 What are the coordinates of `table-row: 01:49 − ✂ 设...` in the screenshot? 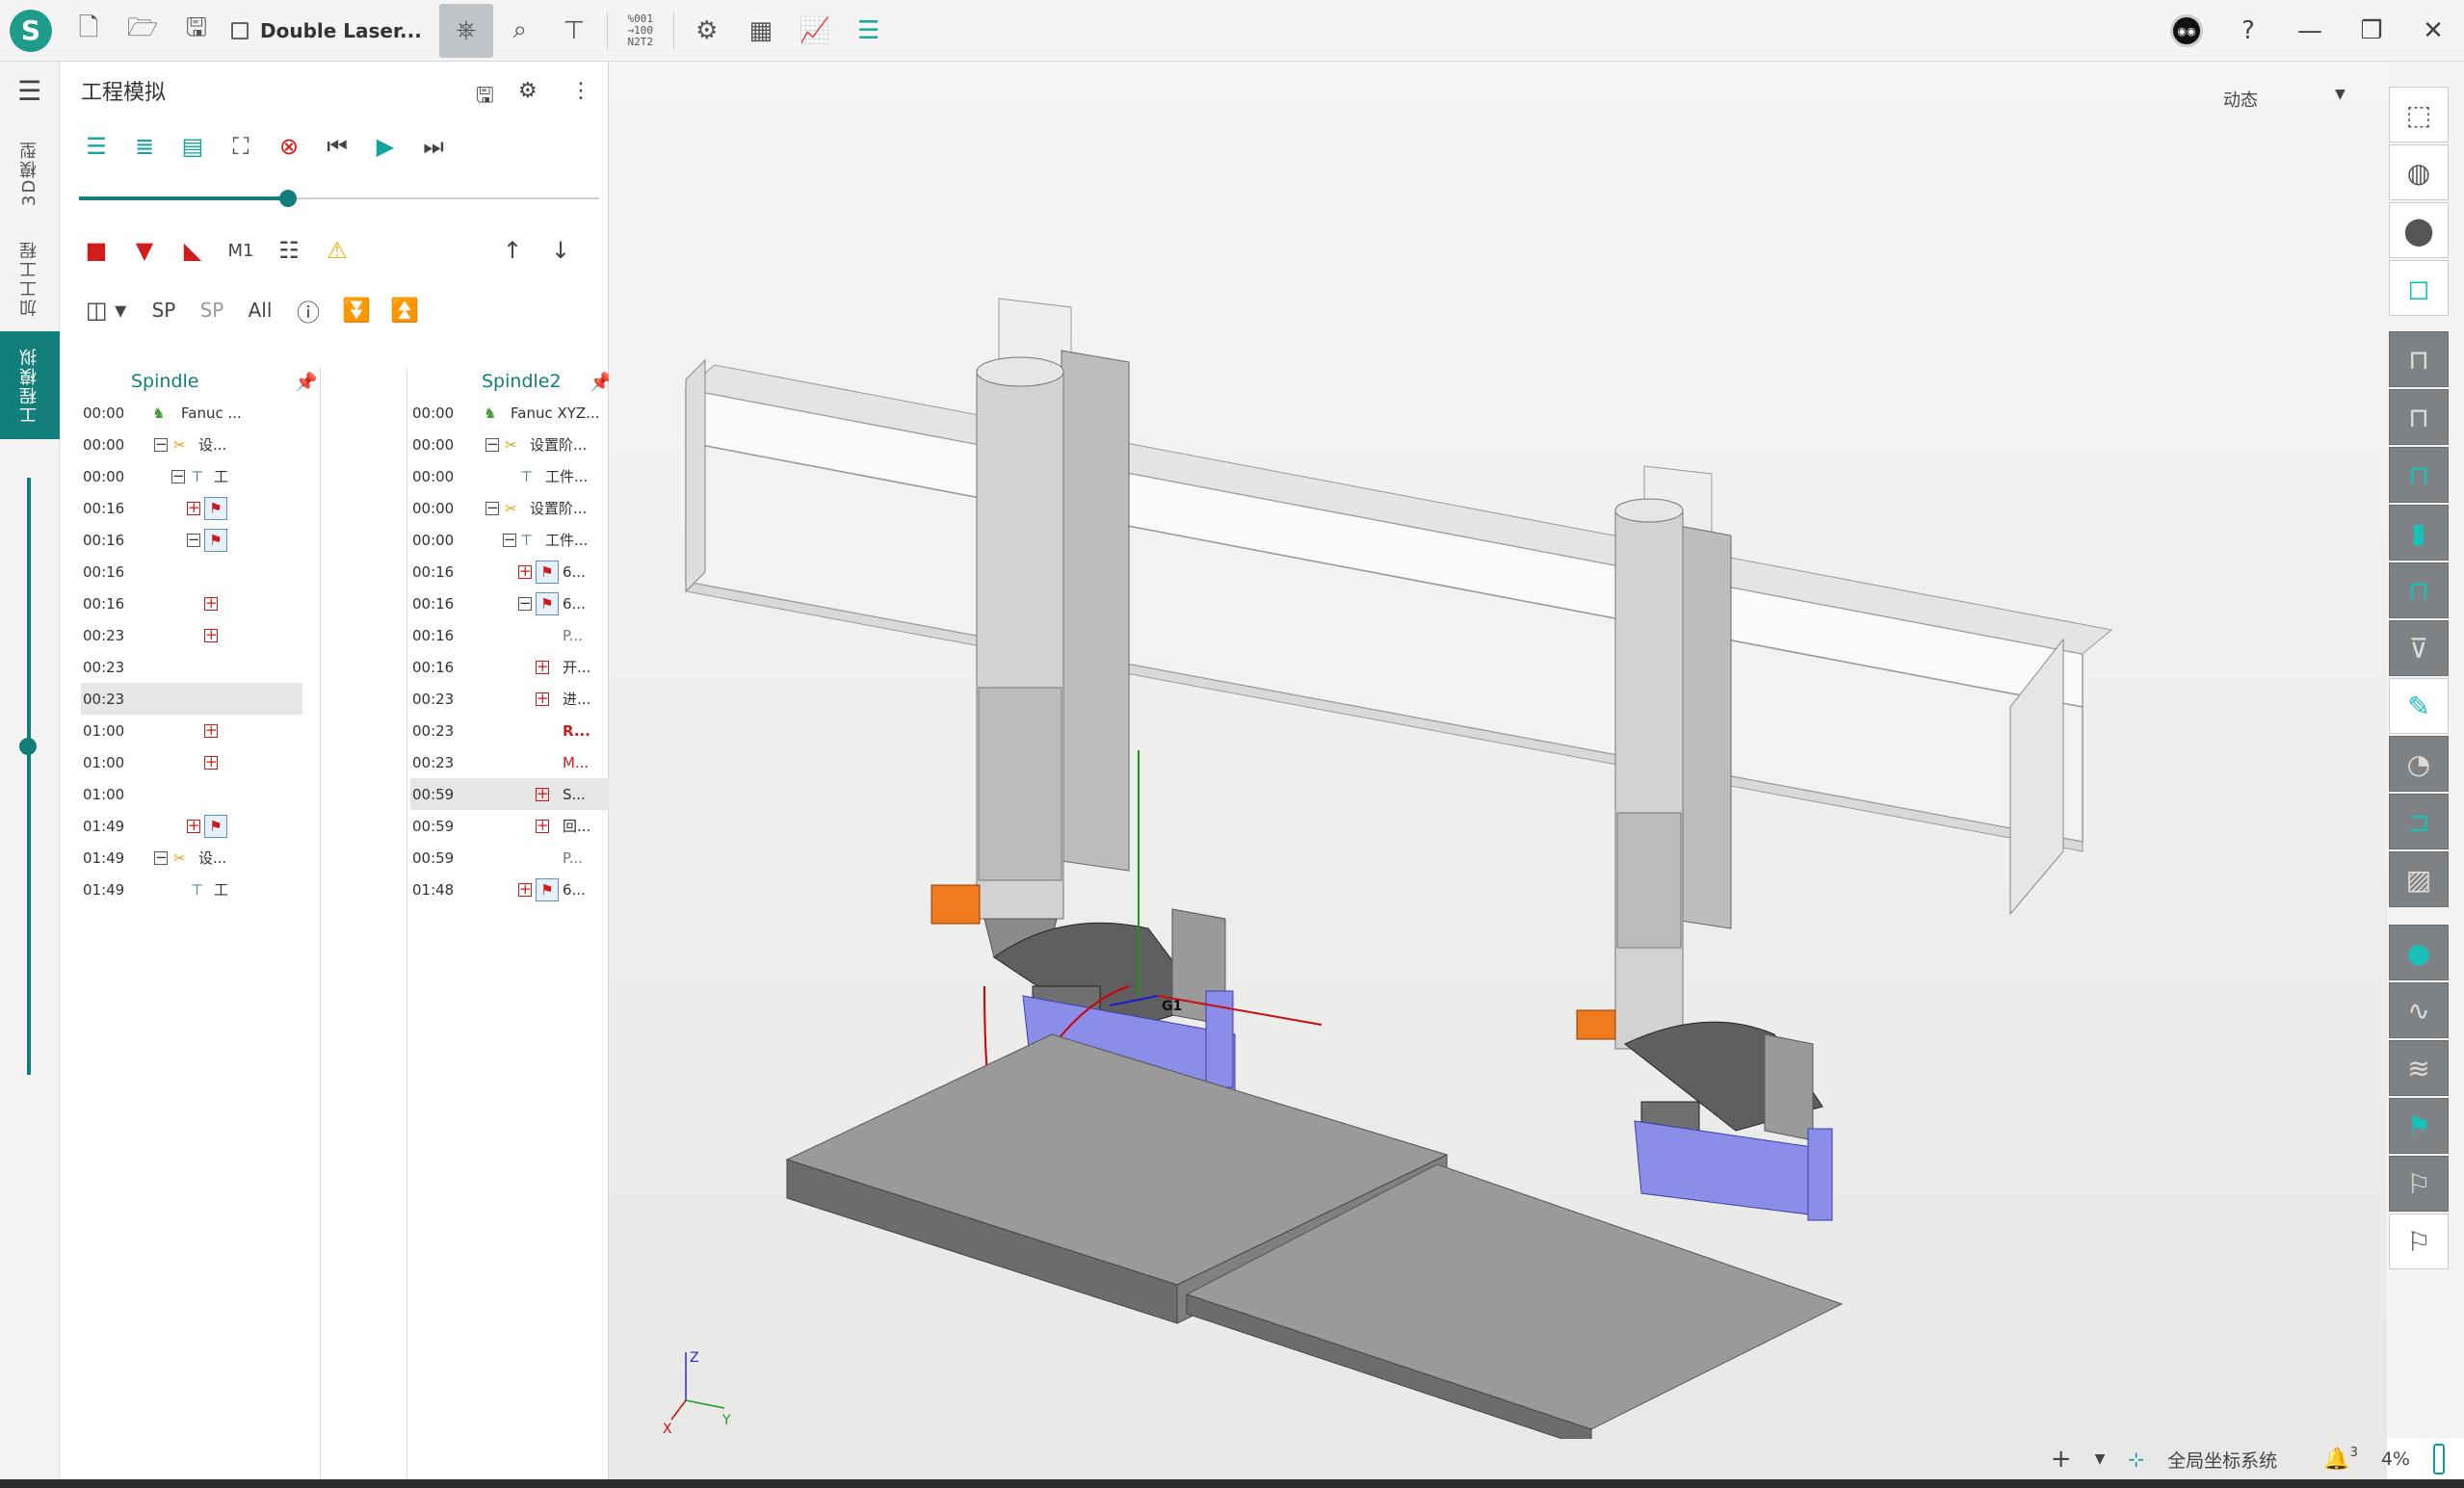 It's located at (193, 858).